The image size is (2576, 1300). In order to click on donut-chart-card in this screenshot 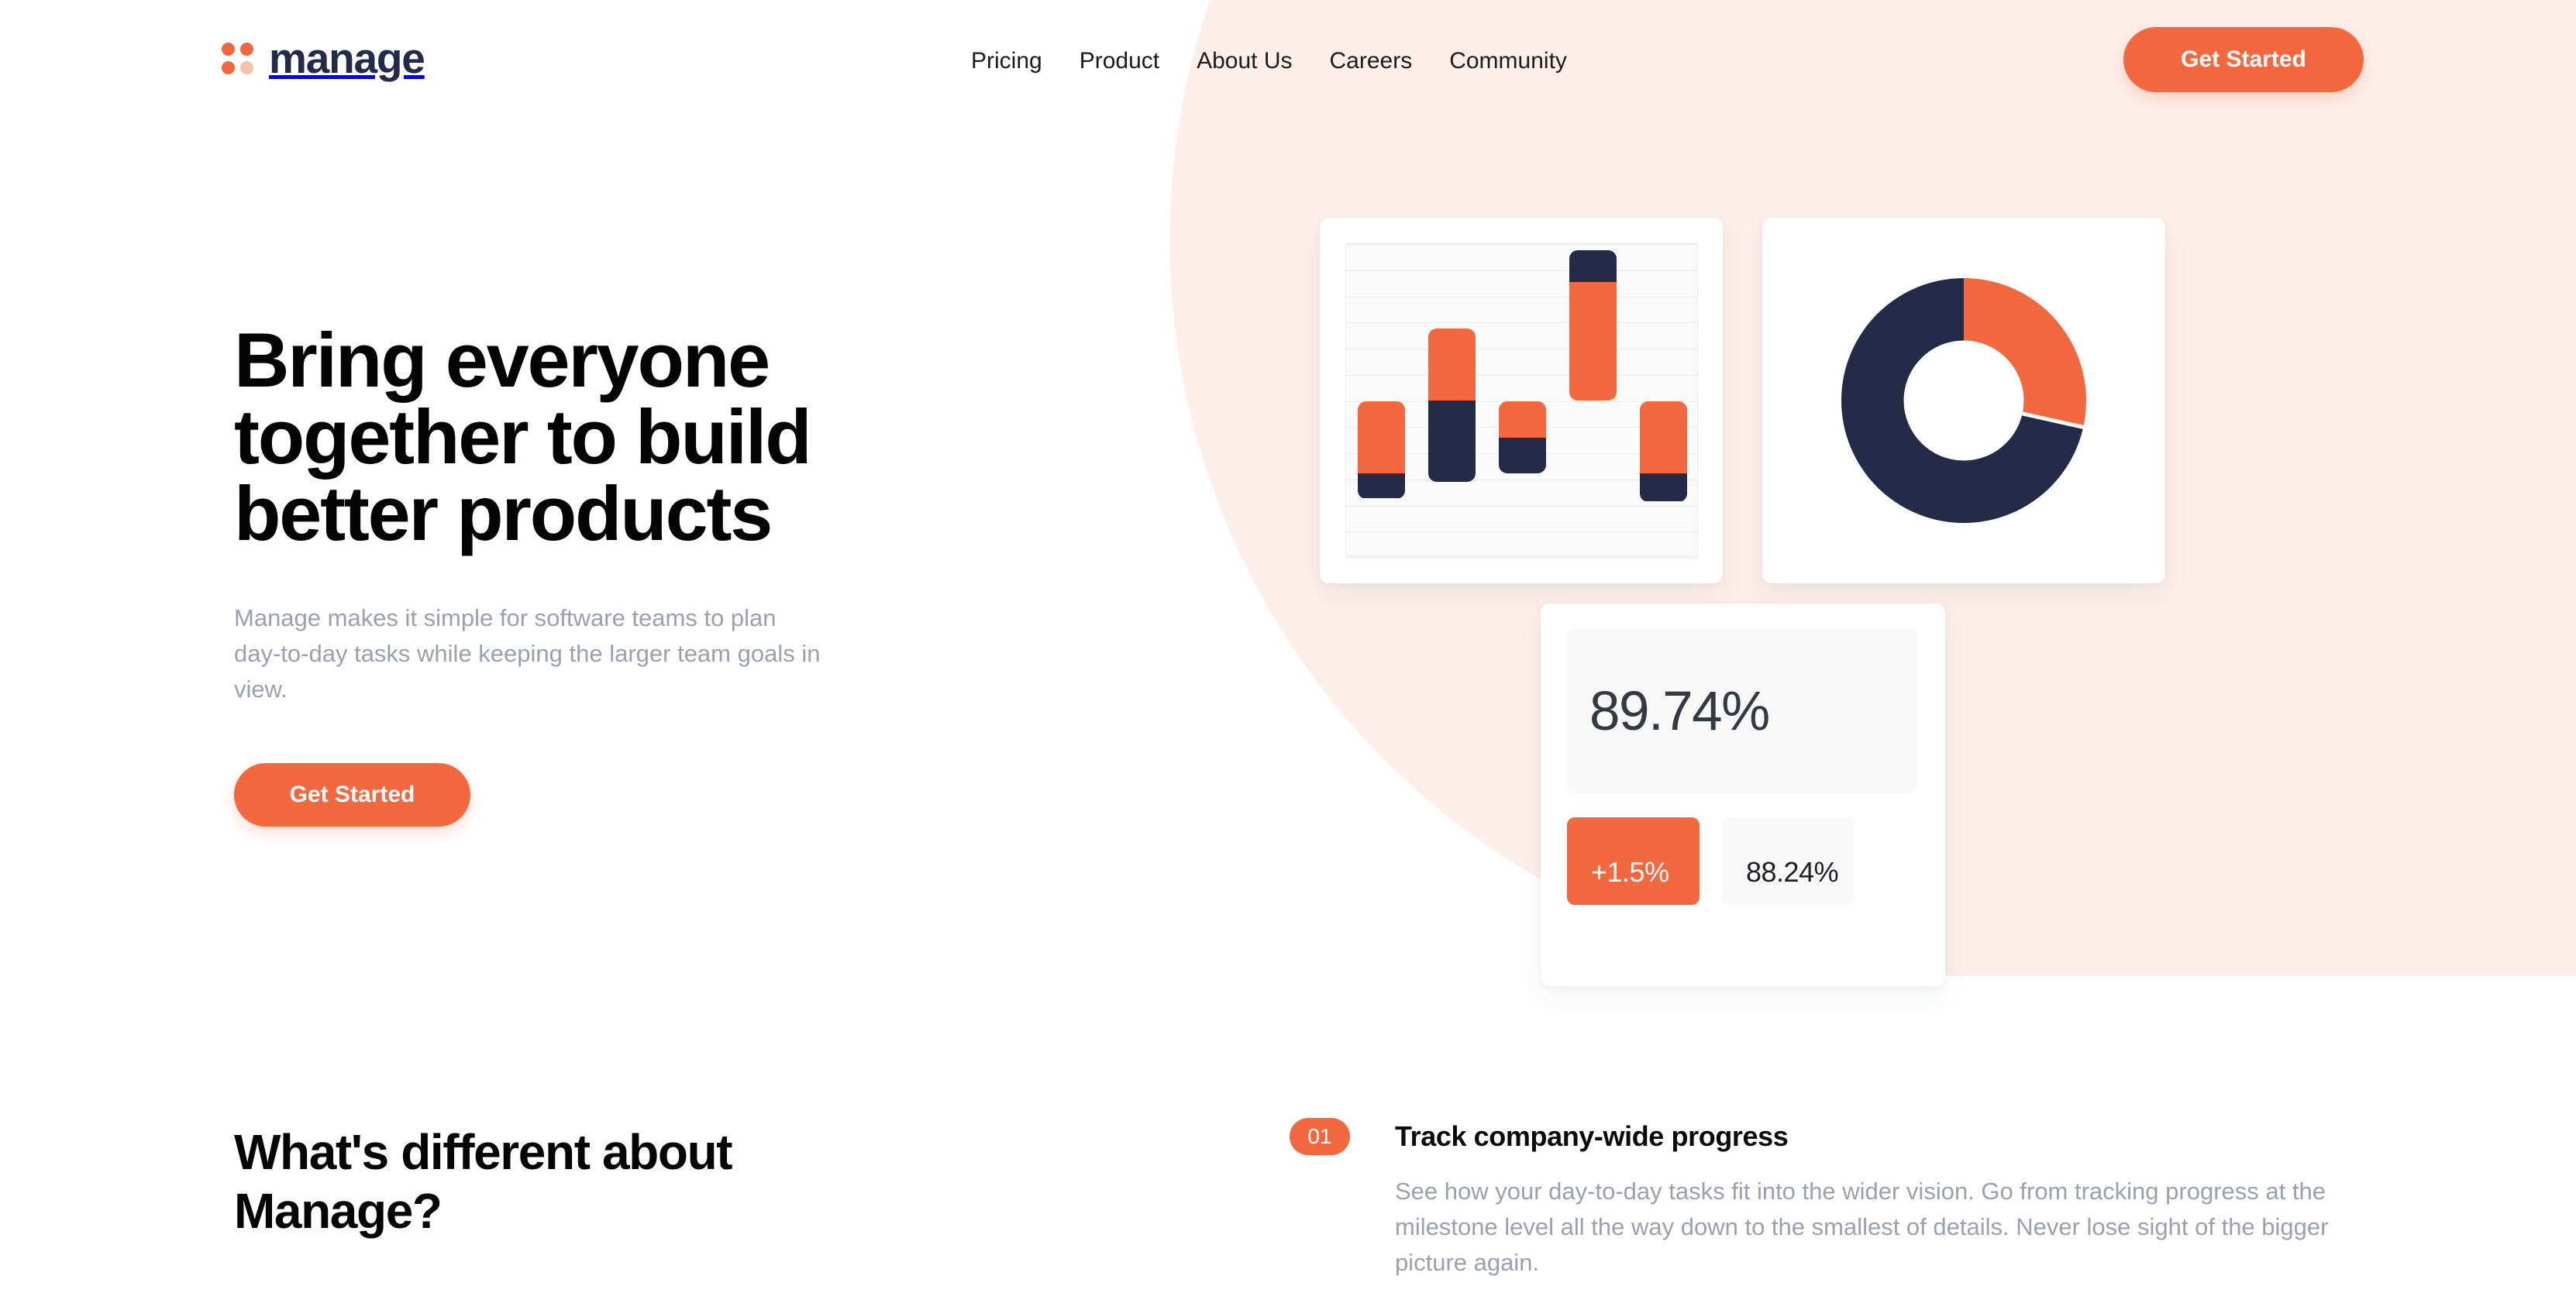, I will do `click(1963, 400)`.